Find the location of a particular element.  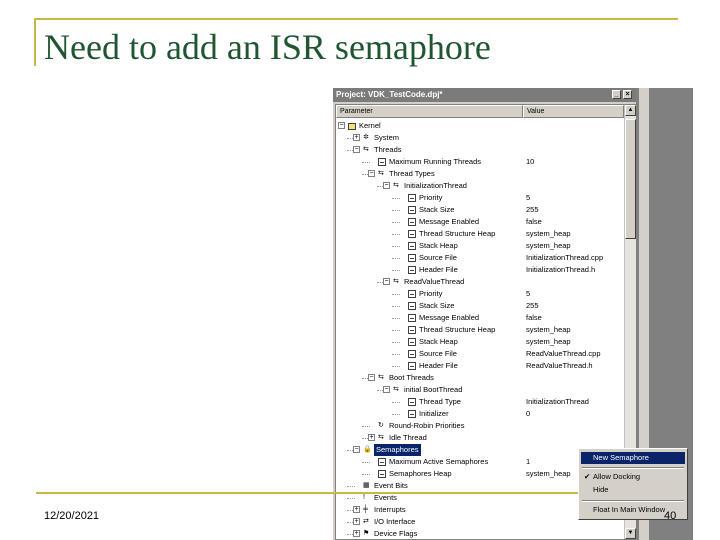

tree-row-label: initial BootThread is located at coordinates (433, 389).